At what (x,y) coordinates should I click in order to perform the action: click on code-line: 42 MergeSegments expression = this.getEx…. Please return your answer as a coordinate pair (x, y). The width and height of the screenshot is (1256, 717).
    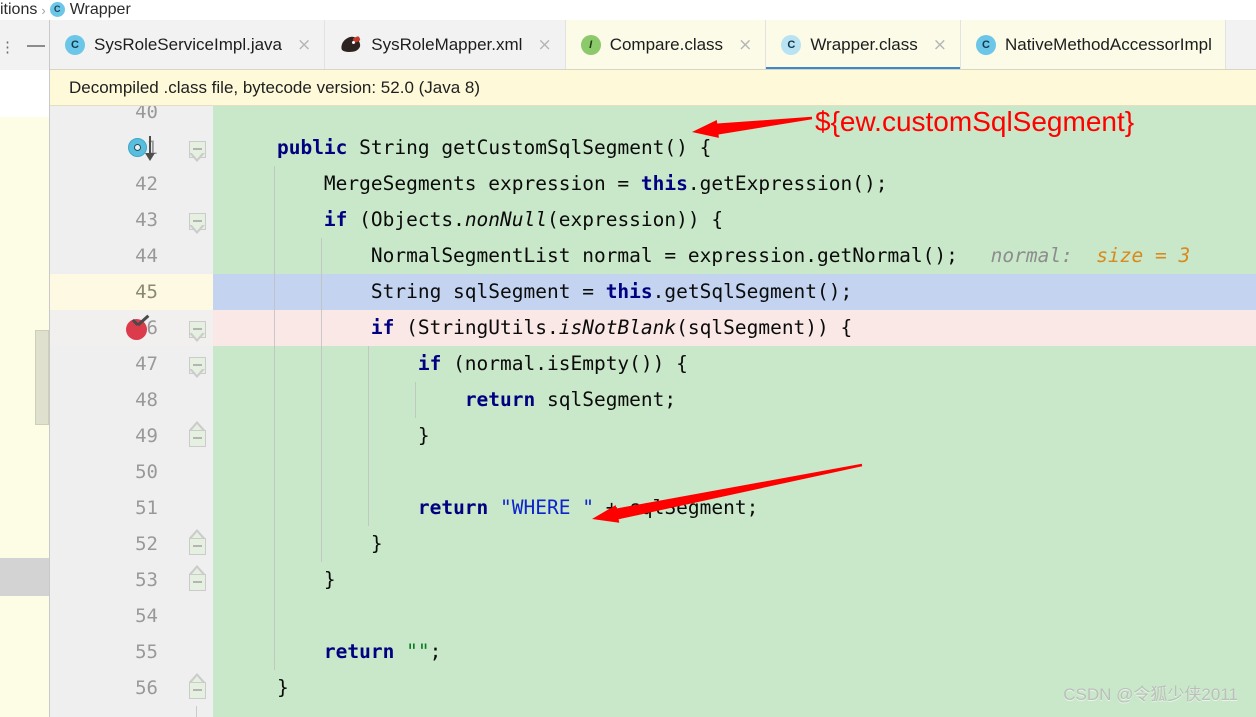
    Looking at the image, I should click on (653, 184).